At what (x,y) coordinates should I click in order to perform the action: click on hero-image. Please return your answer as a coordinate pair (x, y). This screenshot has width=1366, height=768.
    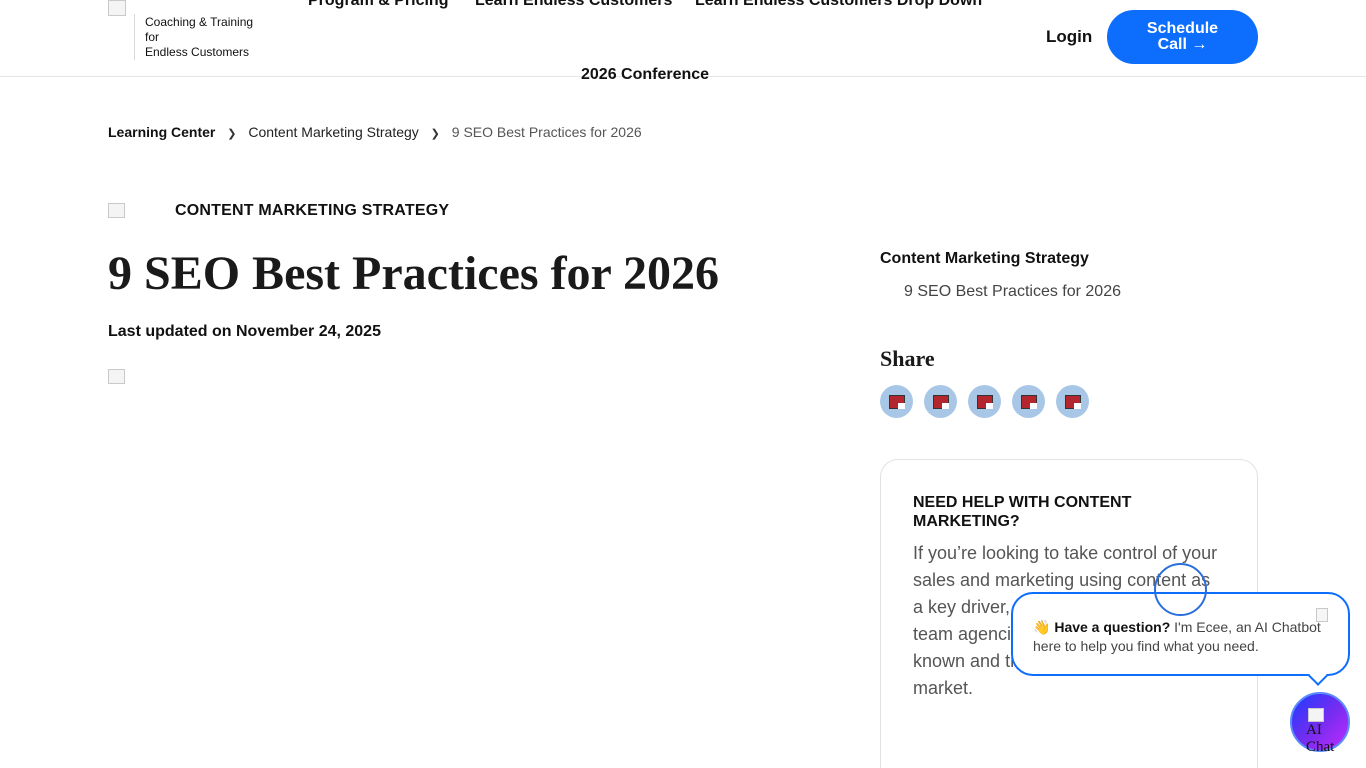
    Looking at the image, I should click on (116, 376).